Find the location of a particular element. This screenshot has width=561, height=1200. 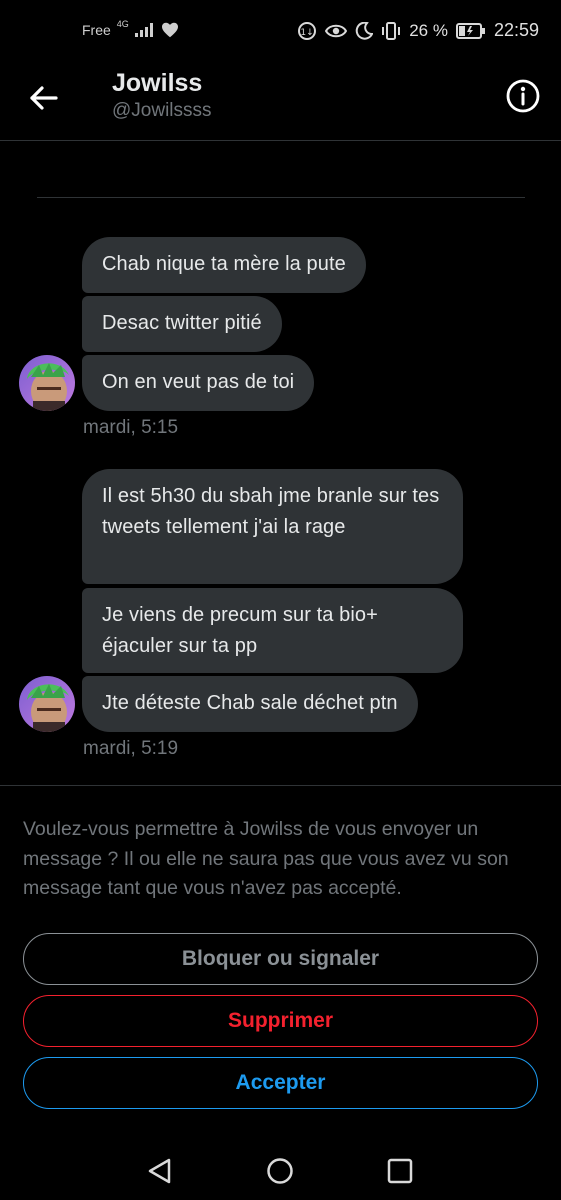

nav-back-button is located at coordinates (160, 1171).